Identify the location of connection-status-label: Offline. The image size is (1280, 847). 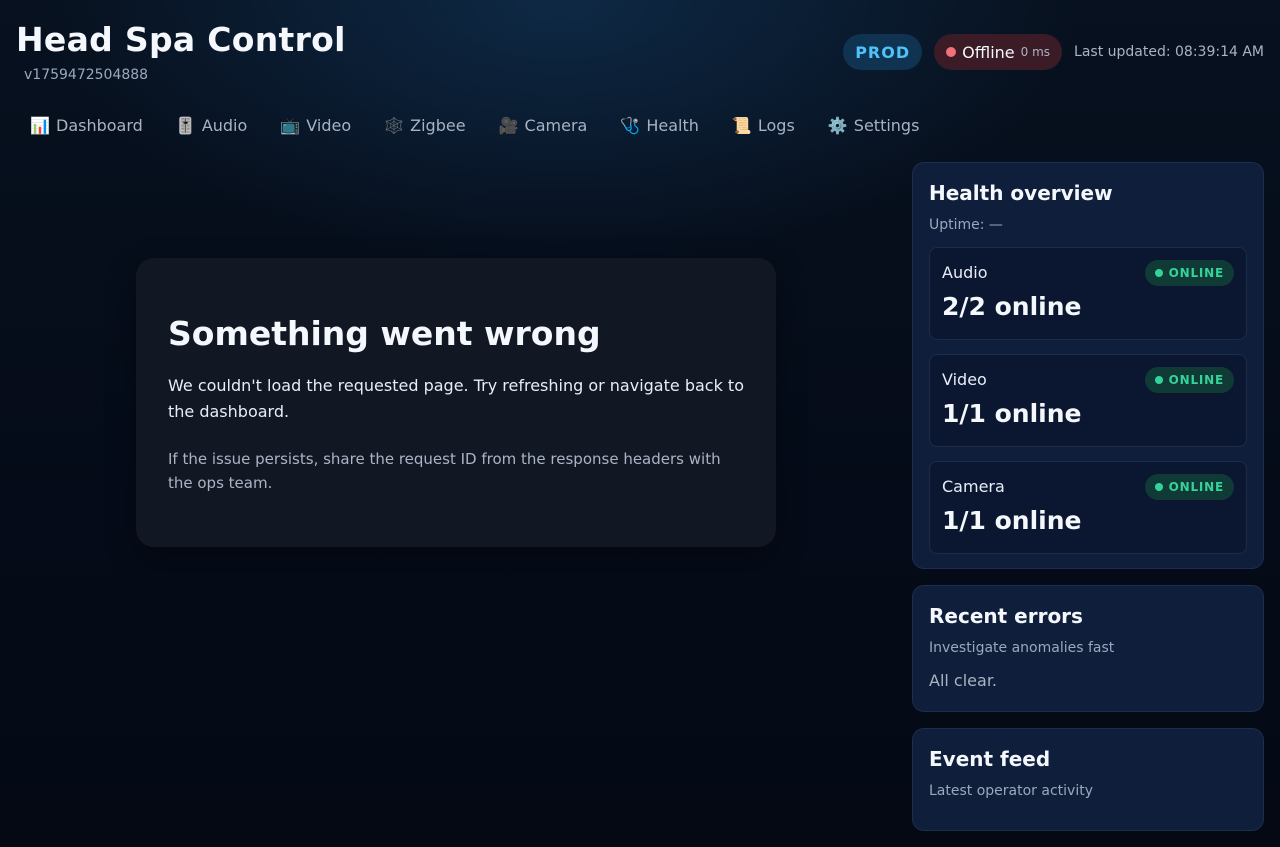
(988, 52).